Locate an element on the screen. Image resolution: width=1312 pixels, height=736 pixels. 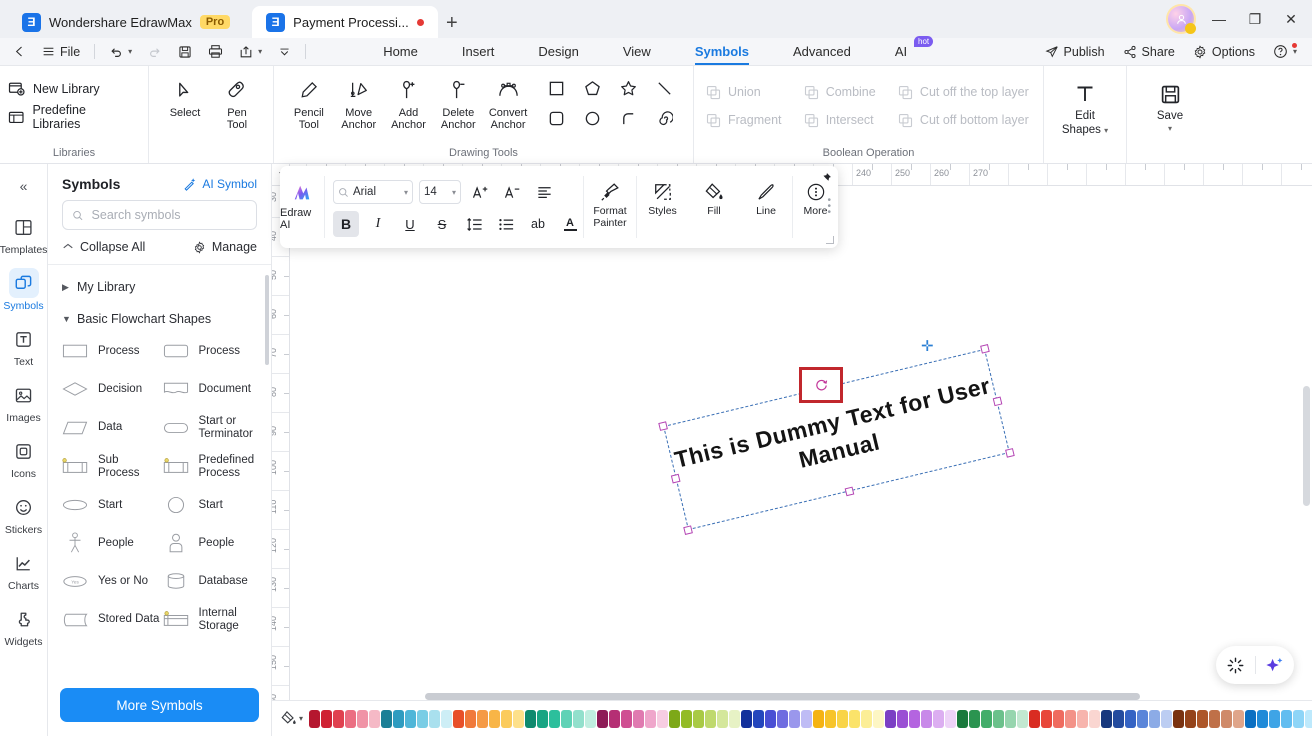
decrease-font-size-button is located at coordinates (512, 192).